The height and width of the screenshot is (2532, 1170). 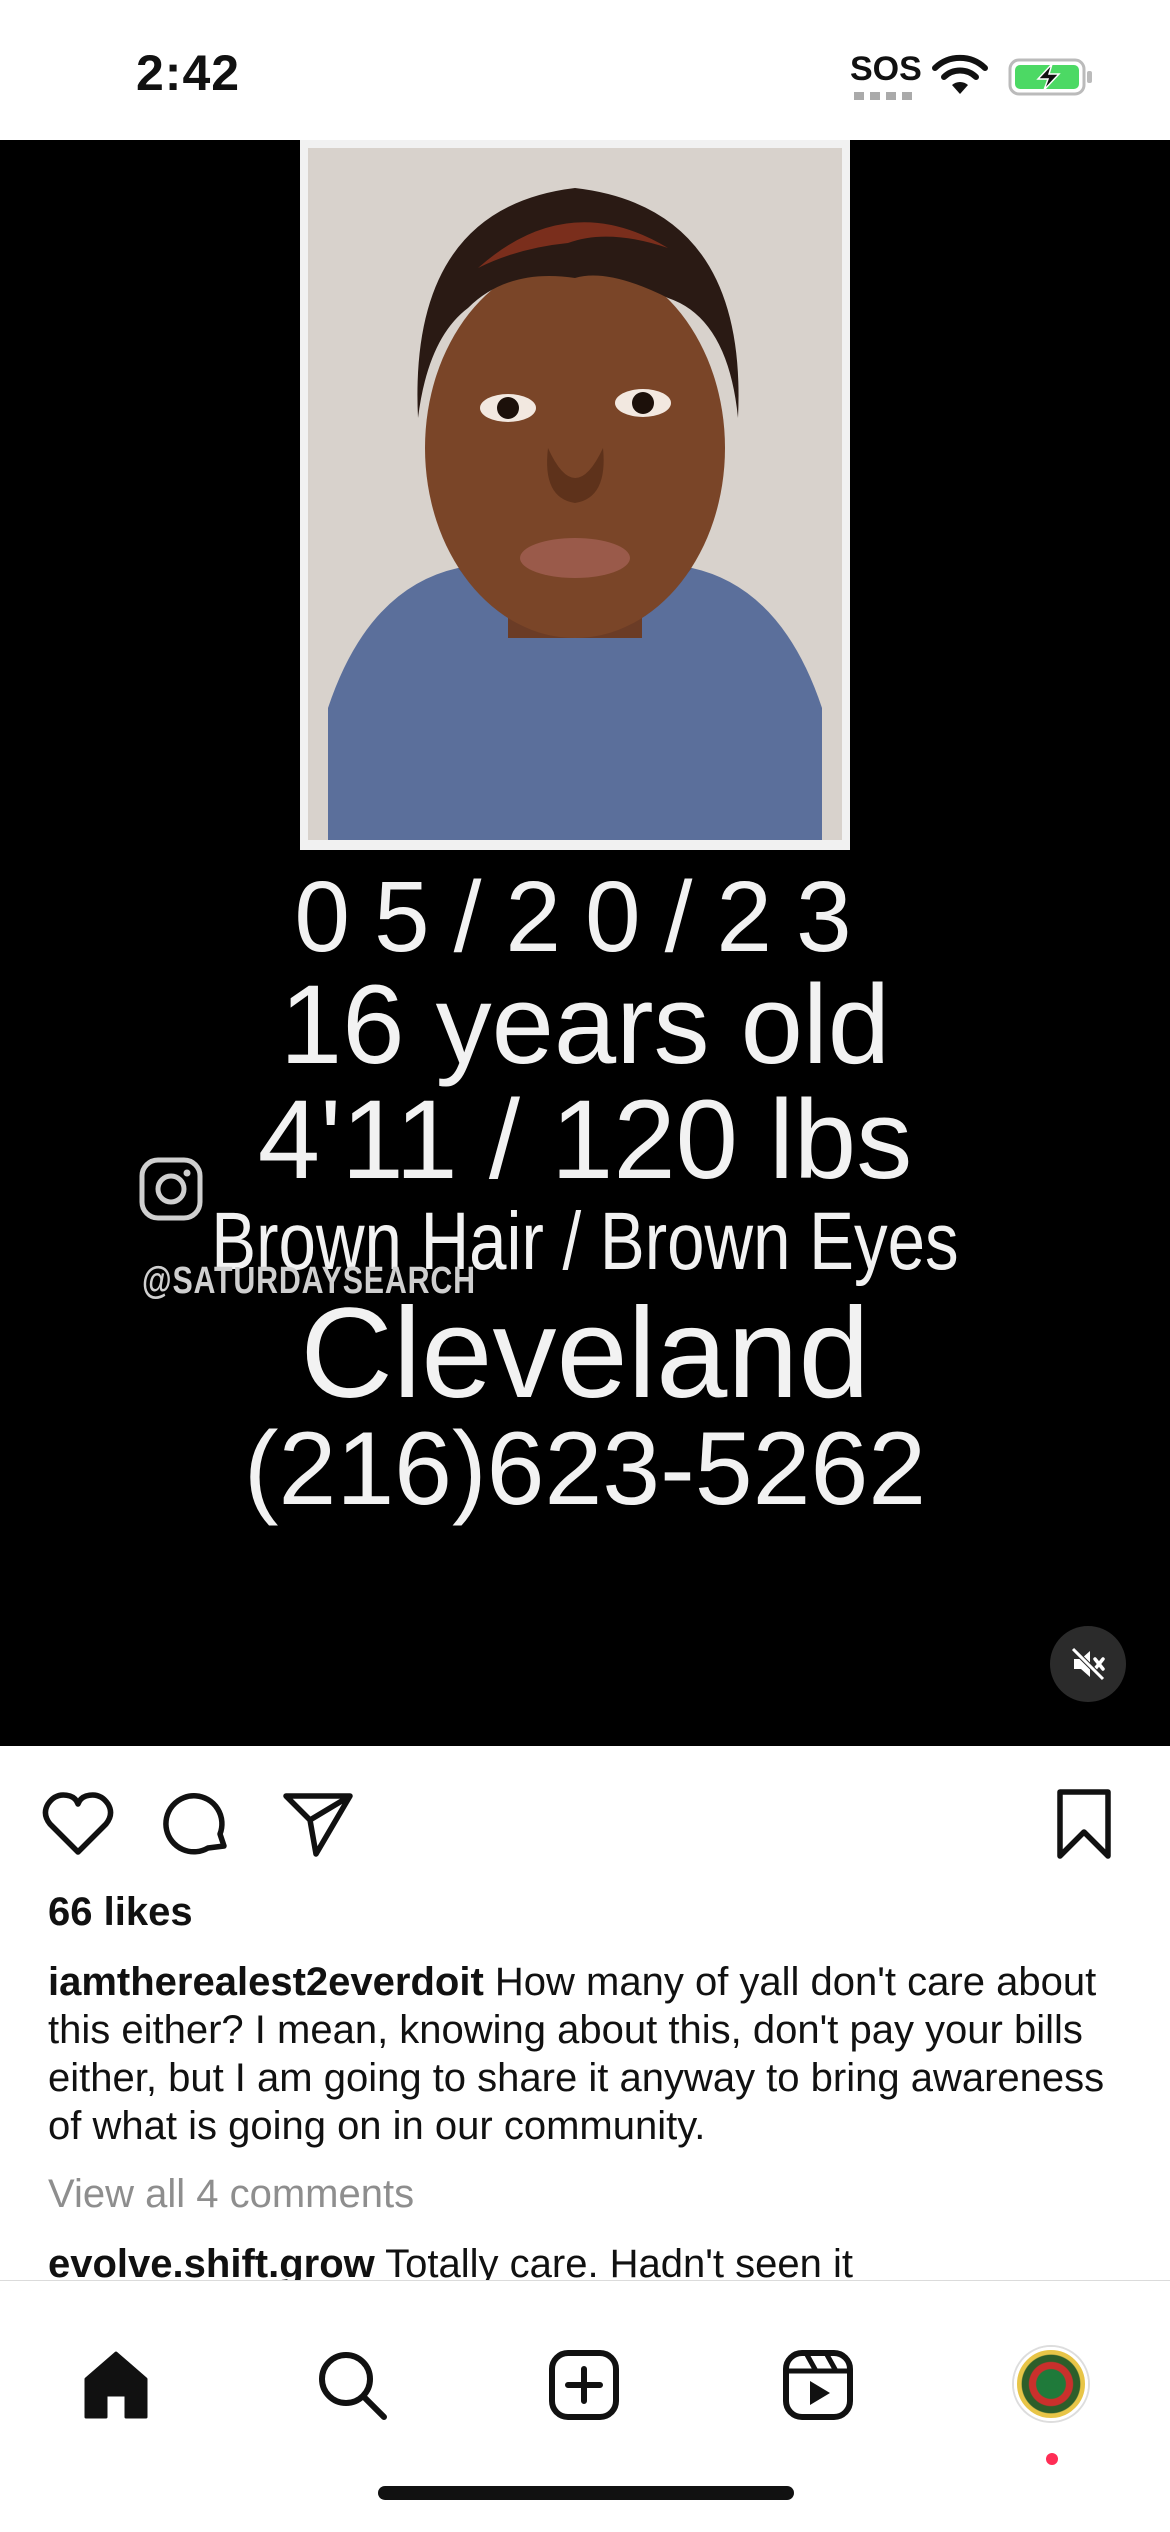 What do you see at coordinates (1084, 1824) in the screenshot?
I see `bookmark-icon` at bounding box center [1084, 1824].